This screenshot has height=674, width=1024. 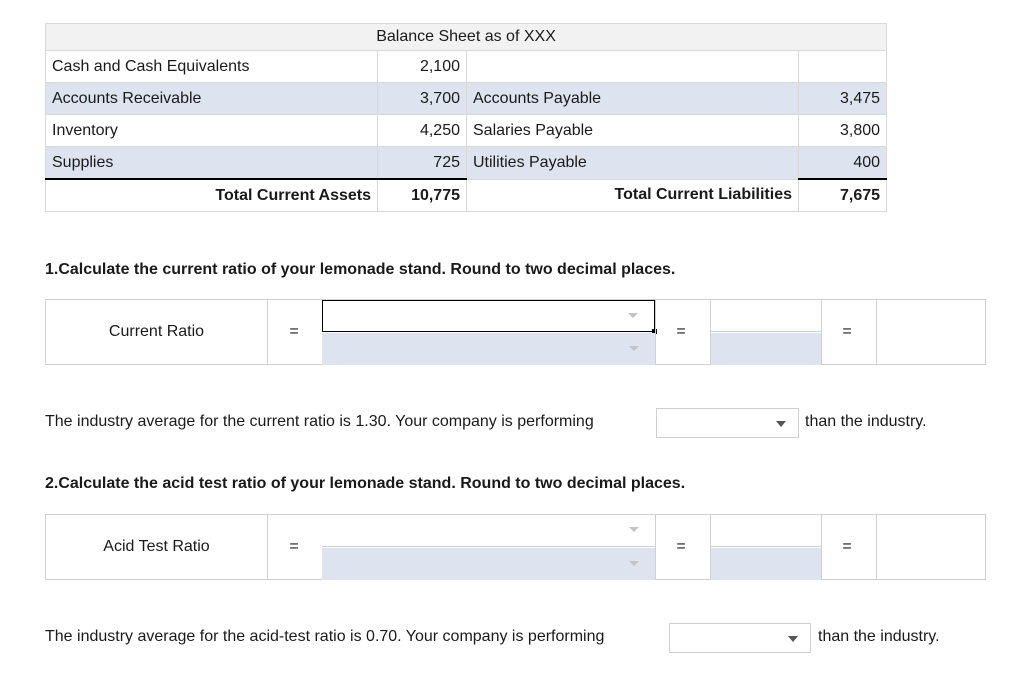 I want to click on liability-name: Accounts Payable, so click(x=632, y=98).